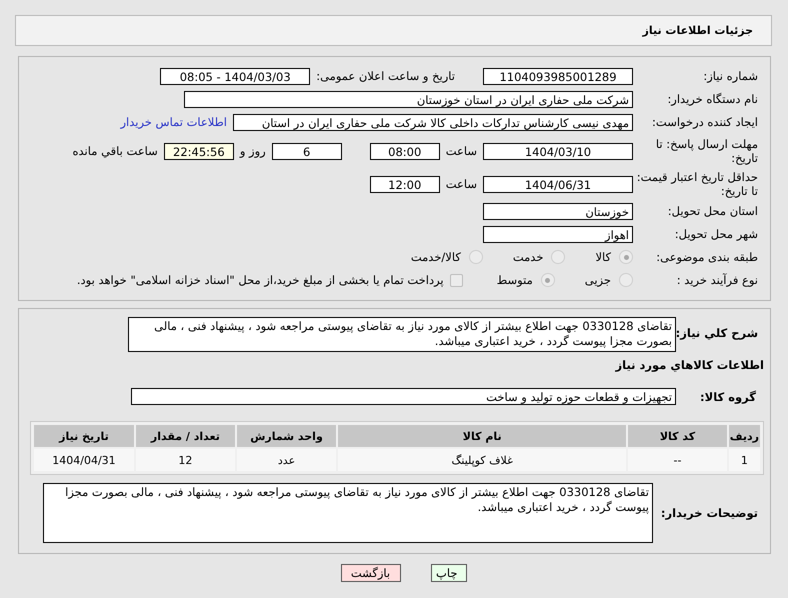 The image size is (788, 598). I want to click on table-cell: 1404/04/31, so click(84, 460).